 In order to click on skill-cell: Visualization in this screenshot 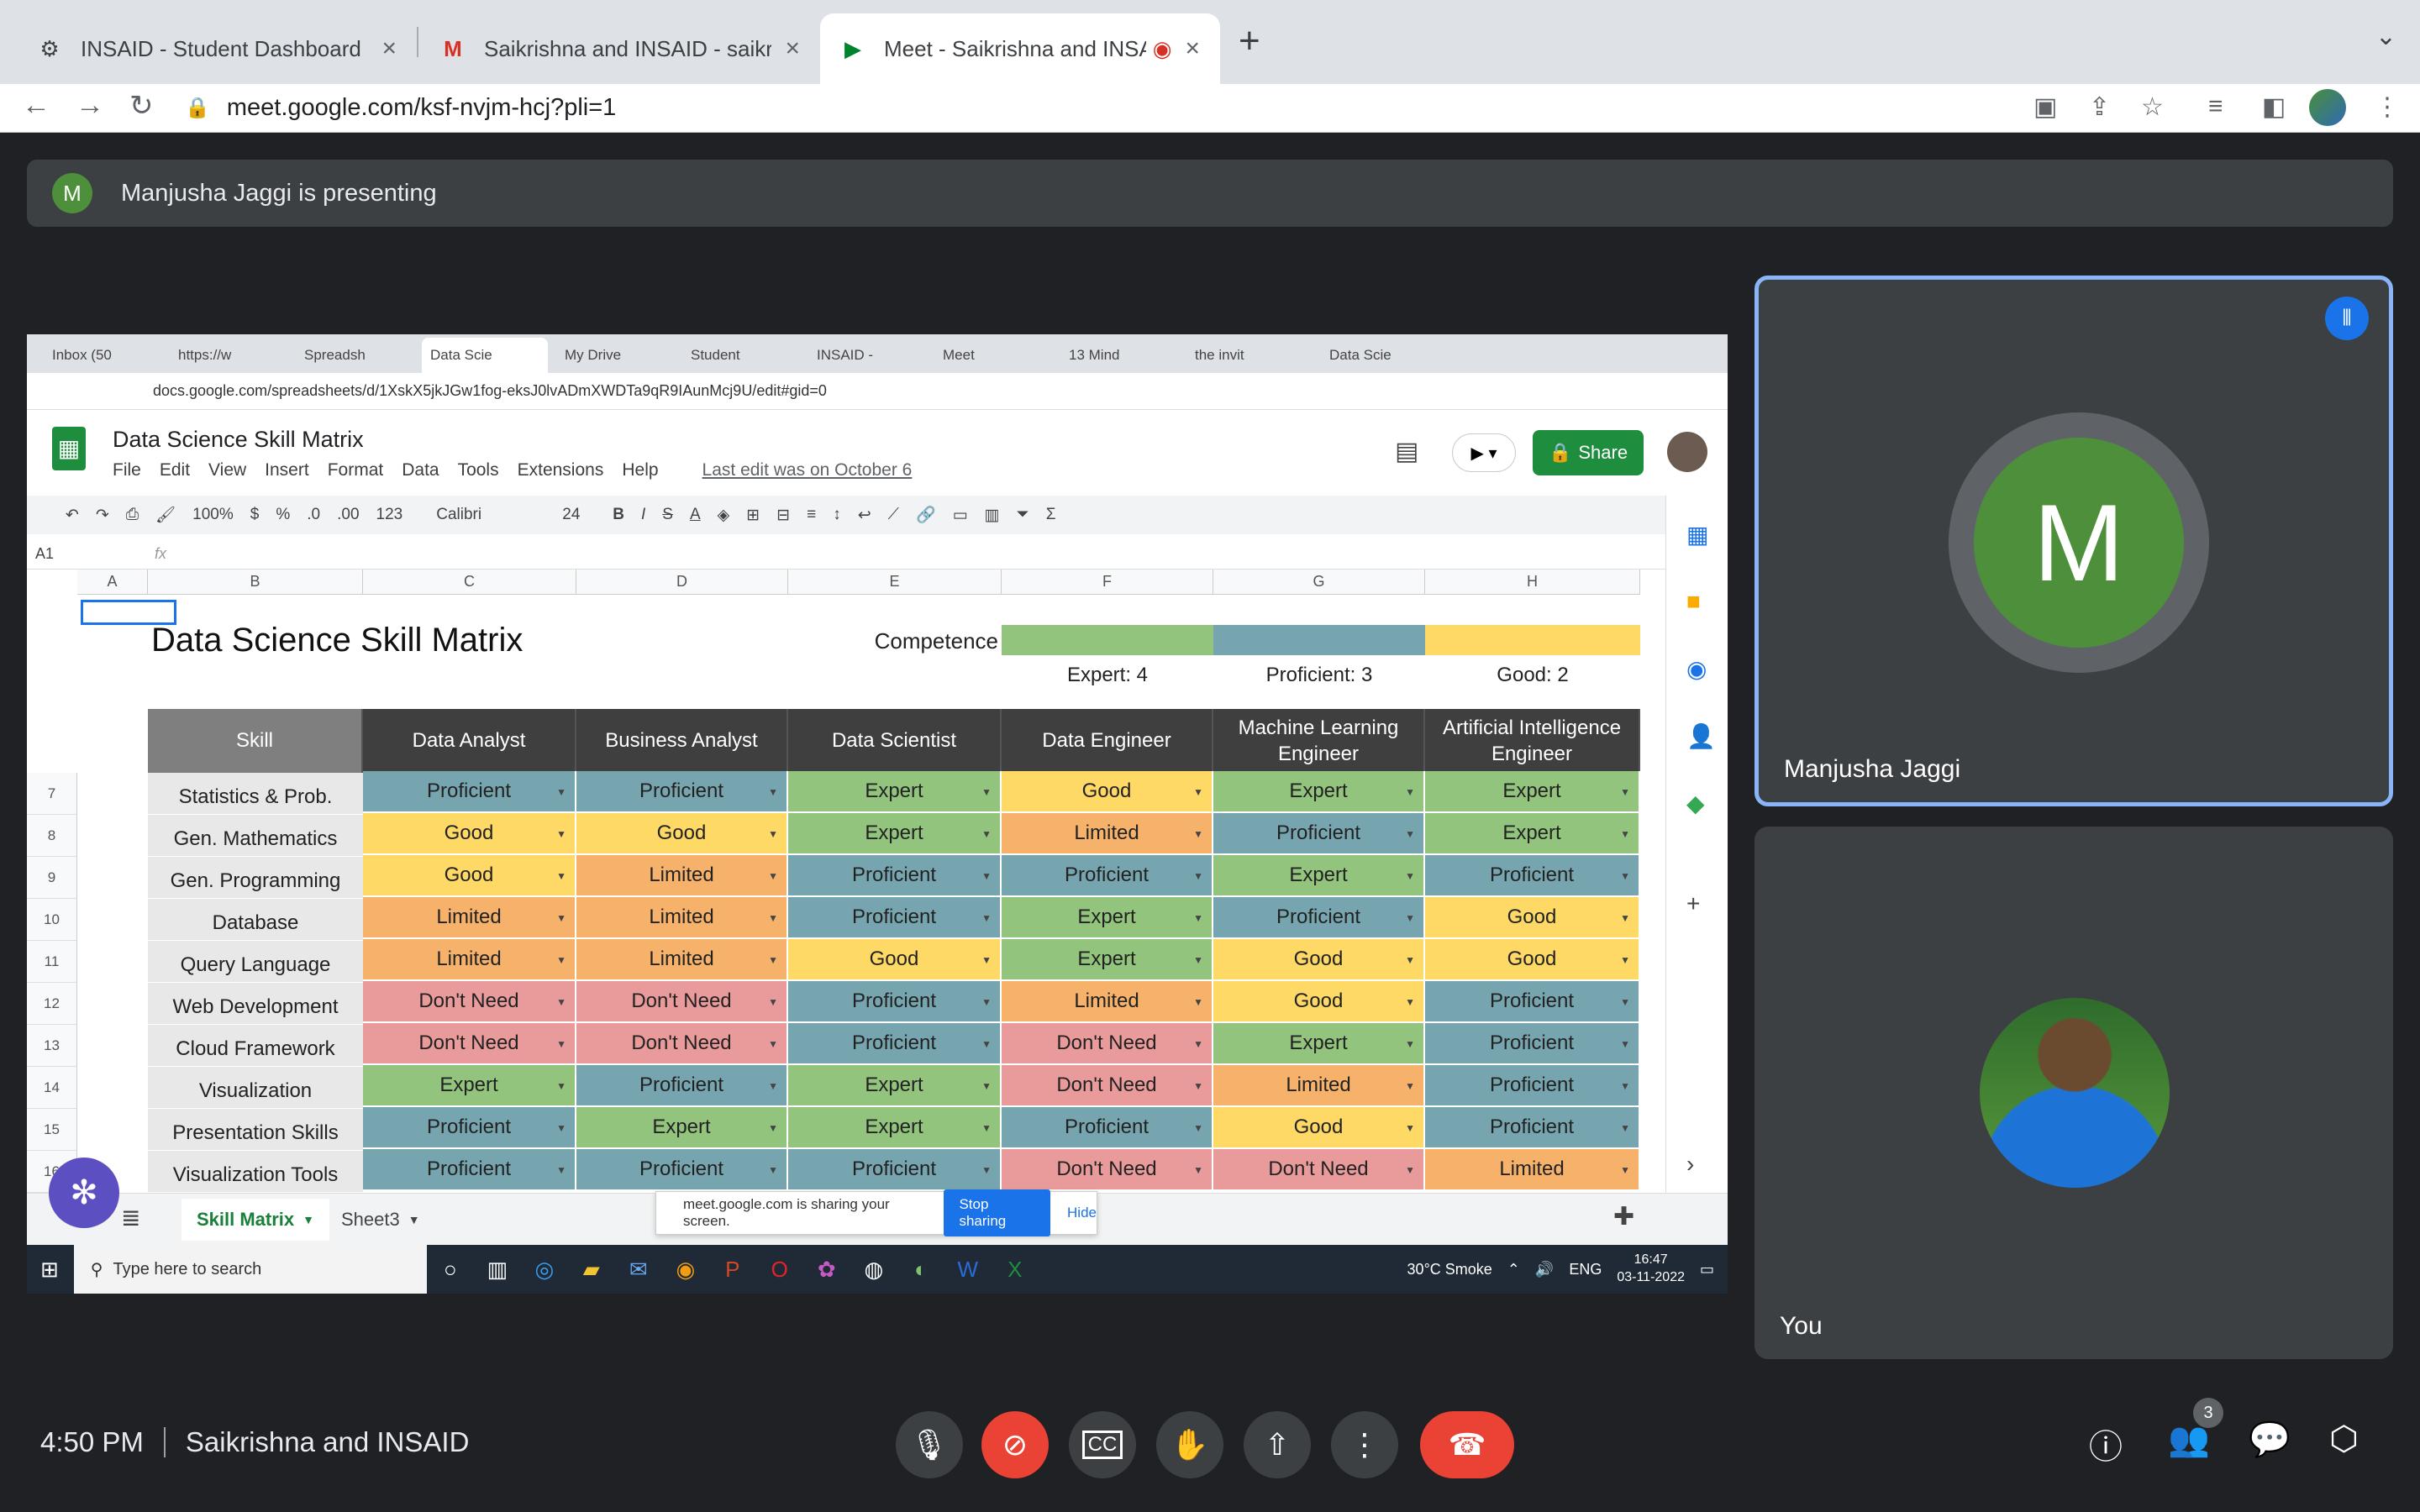, I will do `click(255, 1088)`.